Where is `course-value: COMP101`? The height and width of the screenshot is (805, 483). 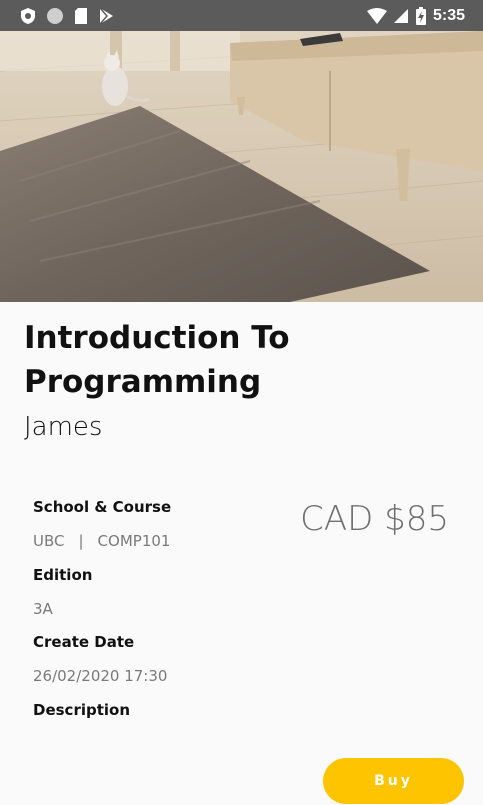 course-value: COMP101 is located at coordinates (134, 541).